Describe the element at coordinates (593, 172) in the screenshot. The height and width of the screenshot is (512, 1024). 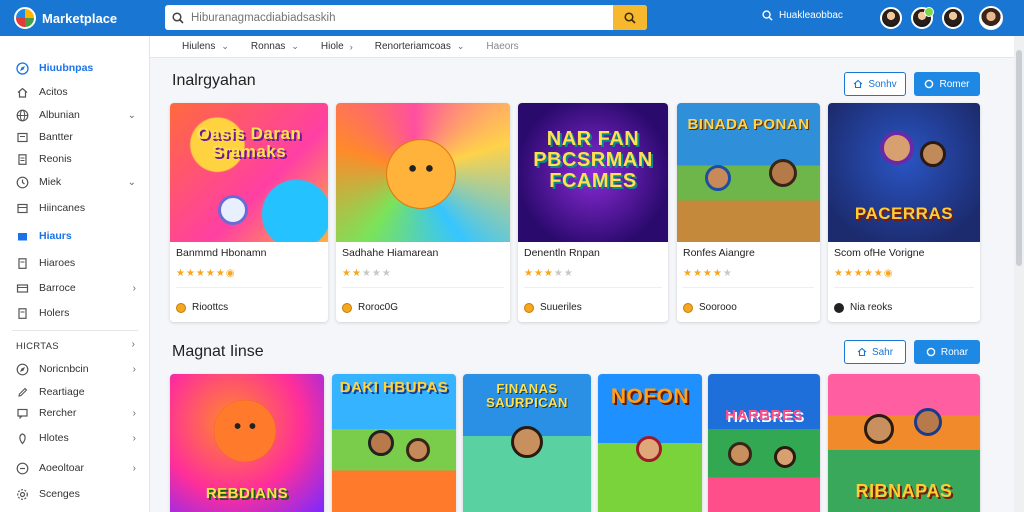
I see `game-thumbnail: NAR FAN PBCSRMAN FCAMES` at that location.